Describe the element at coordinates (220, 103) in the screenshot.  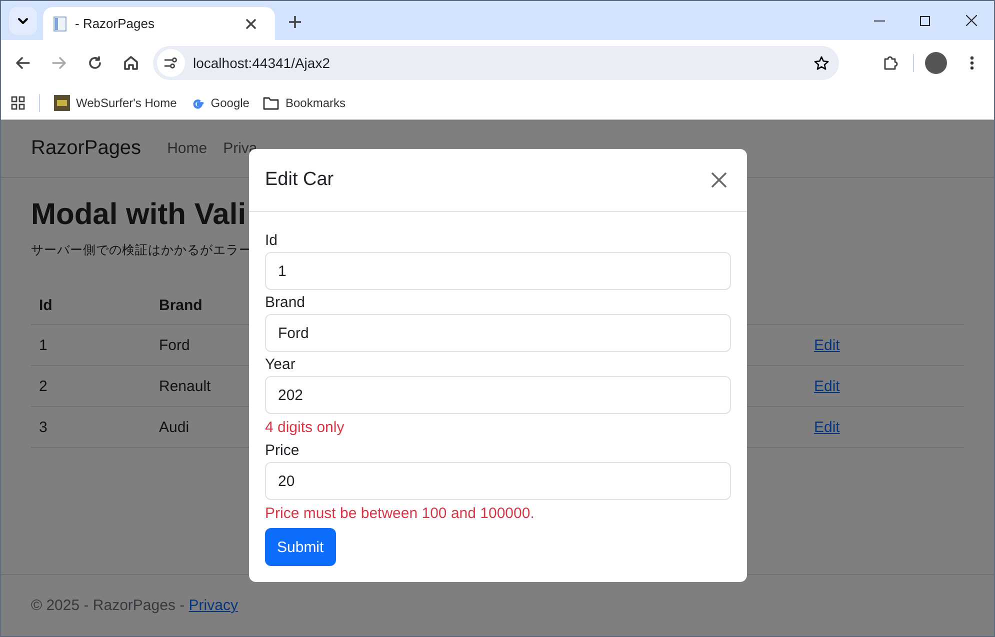
I see `bookmark-item: Google` at that location.